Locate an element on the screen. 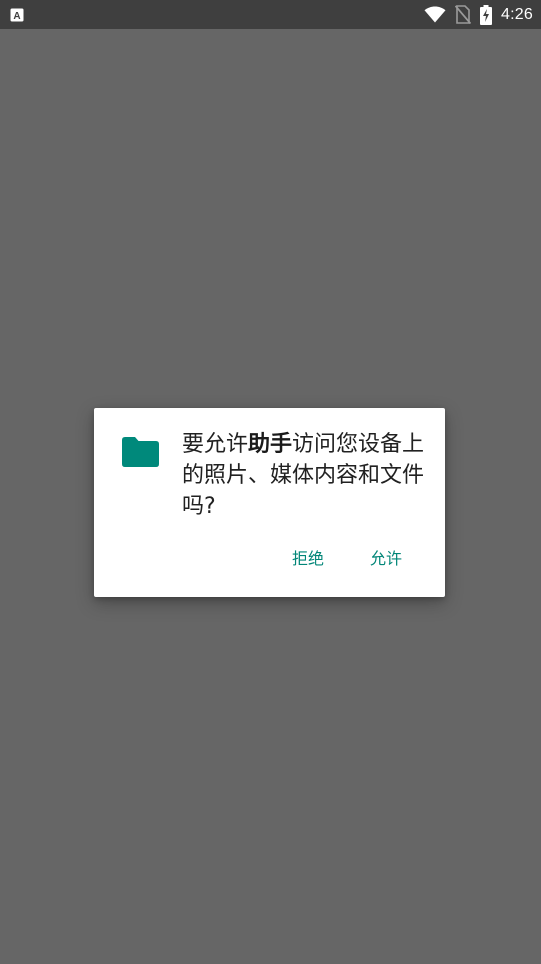 This screenshot has width=541, height=964. battery-charging-icon is located at coordinates (486, 14).